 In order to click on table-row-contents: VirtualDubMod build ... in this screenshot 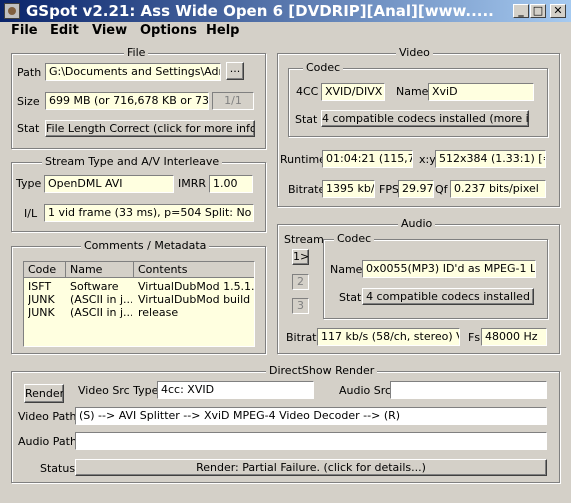, I will do `click(196, 299)`.